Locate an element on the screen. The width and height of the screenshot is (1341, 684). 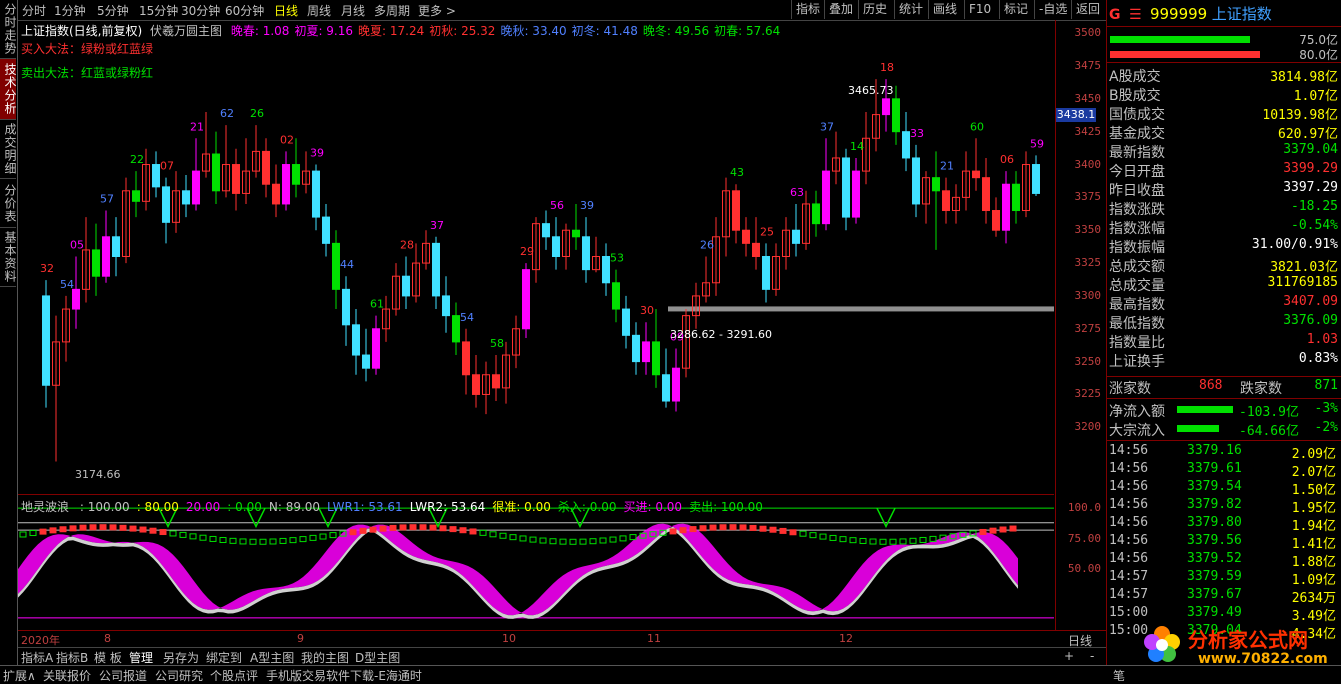
quote-row-value: 31.00/0.91% is located at coordinates (1294, 244).